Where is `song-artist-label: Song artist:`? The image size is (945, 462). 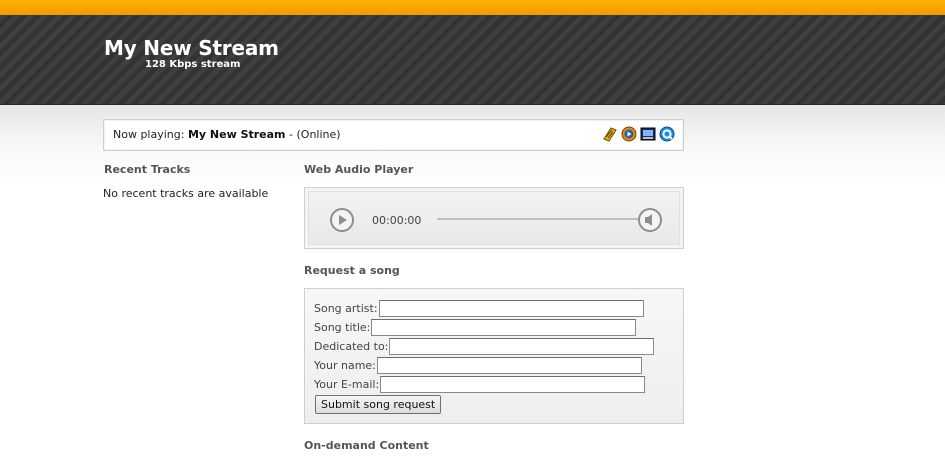 song-artist-label: Song artist: is located at coordinates (346, 308).